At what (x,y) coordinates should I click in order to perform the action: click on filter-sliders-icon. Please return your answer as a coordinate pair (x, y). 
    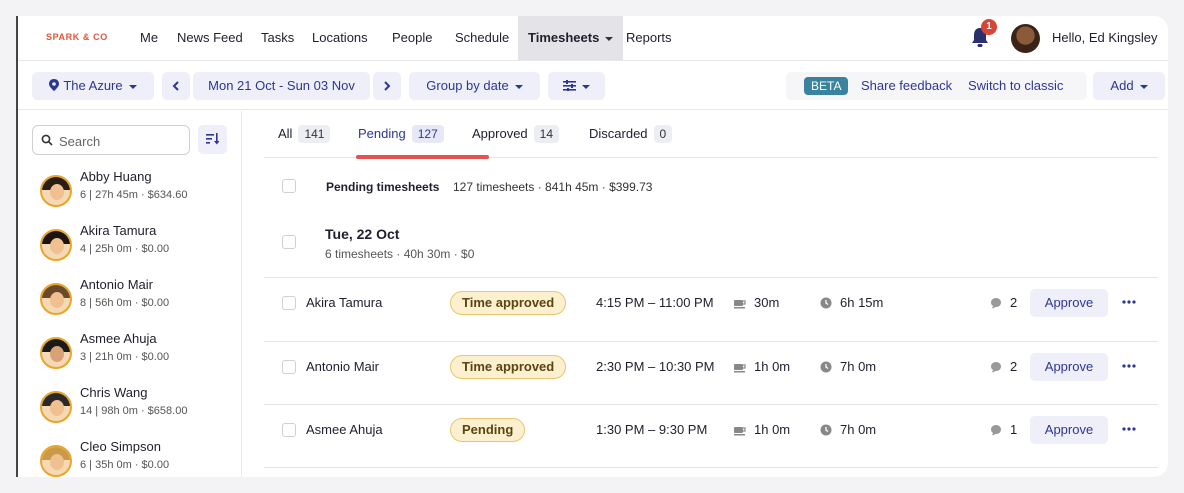
    Looking at the image, I should click on (569, 85).